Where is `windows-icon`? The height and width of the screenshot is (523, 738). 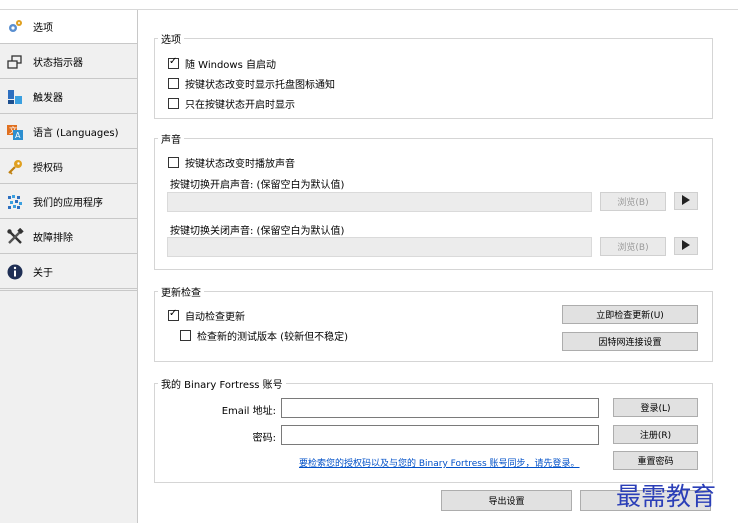 windows-icon is located at coordinates (15, 62).